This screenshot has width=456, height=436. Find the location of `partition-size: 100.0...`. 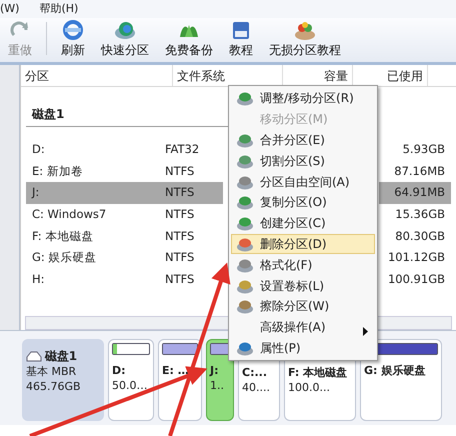

partition-size: 100.0... is located at coordinates (309, 387).